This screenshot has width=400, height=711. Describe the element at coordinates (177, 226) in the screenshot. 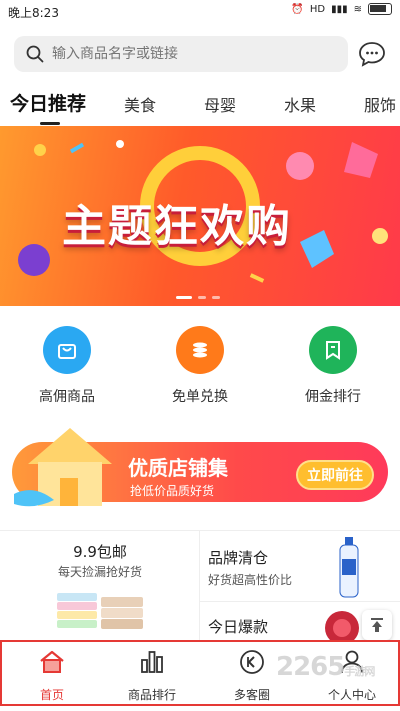

I see `banner-title: 主题狂欢购` at that location.